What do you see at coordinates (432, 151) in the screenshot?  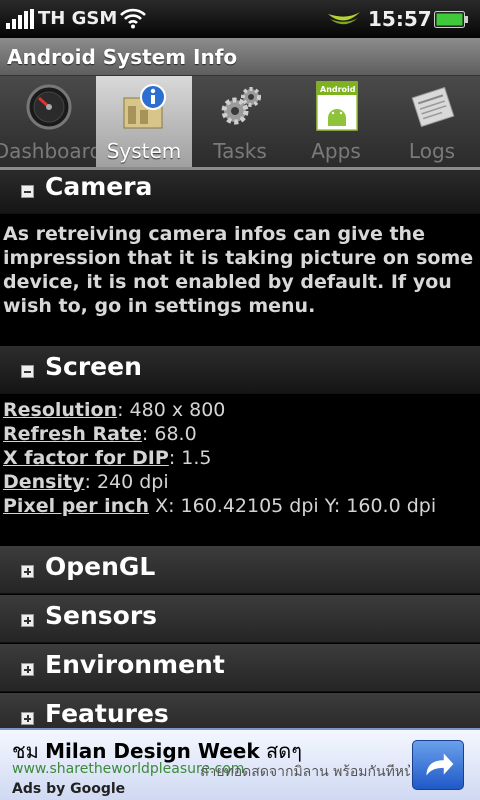 I see `tab-label: Logs` at bounding box center [432, 151].